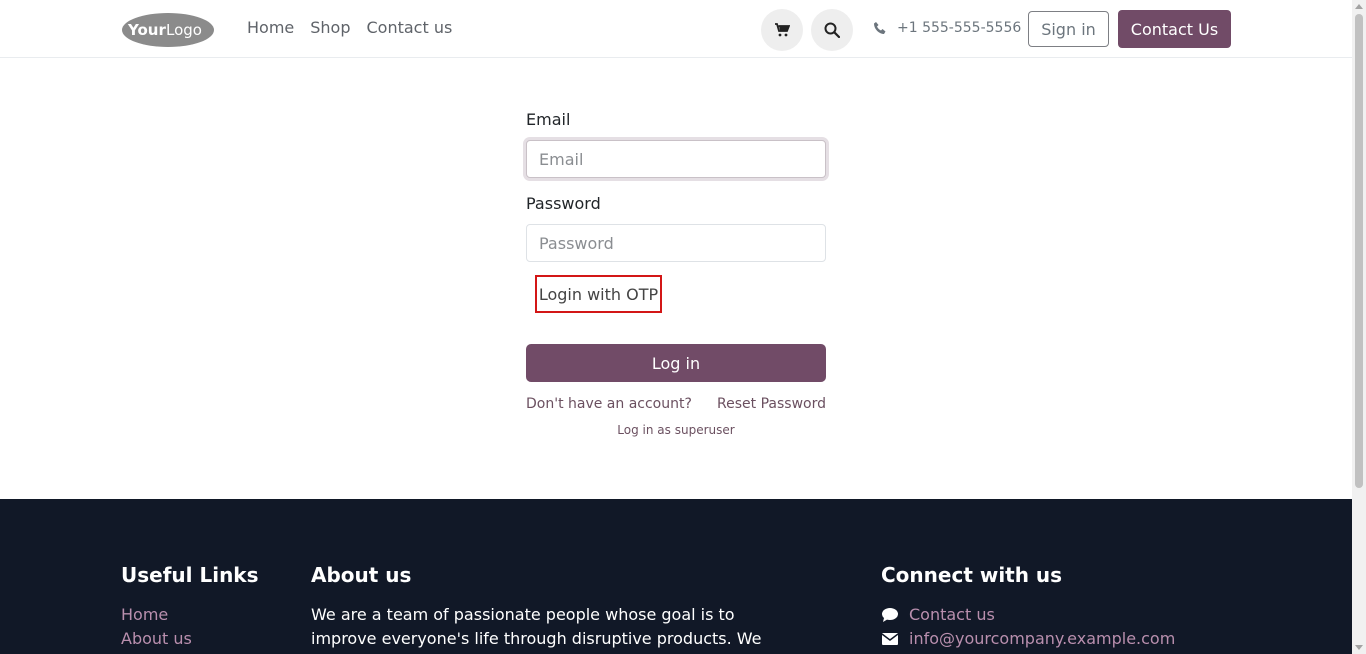  What do you see at coordinates (972, 575) in the screenshot?
I see `connect-title: Connect with us` at bounding box center [972, 575].